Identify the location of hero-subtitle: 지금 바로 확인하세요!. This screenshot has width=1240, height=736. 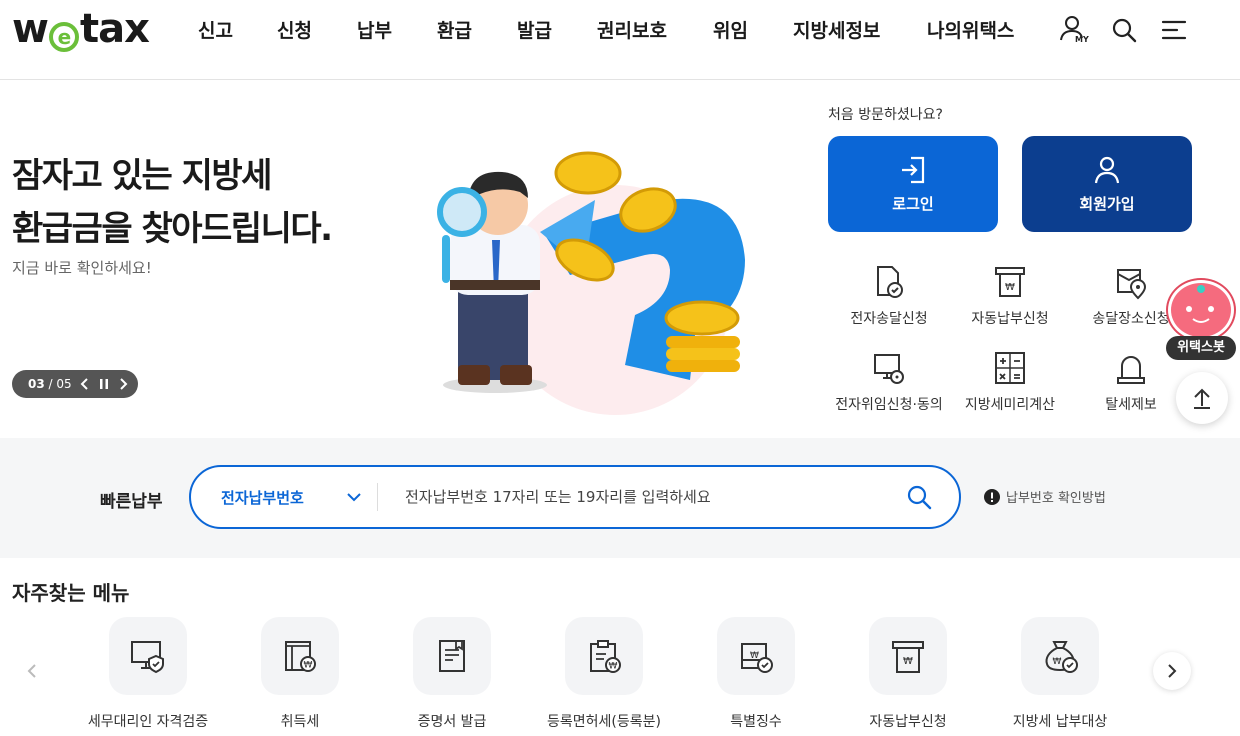
(82, 268).